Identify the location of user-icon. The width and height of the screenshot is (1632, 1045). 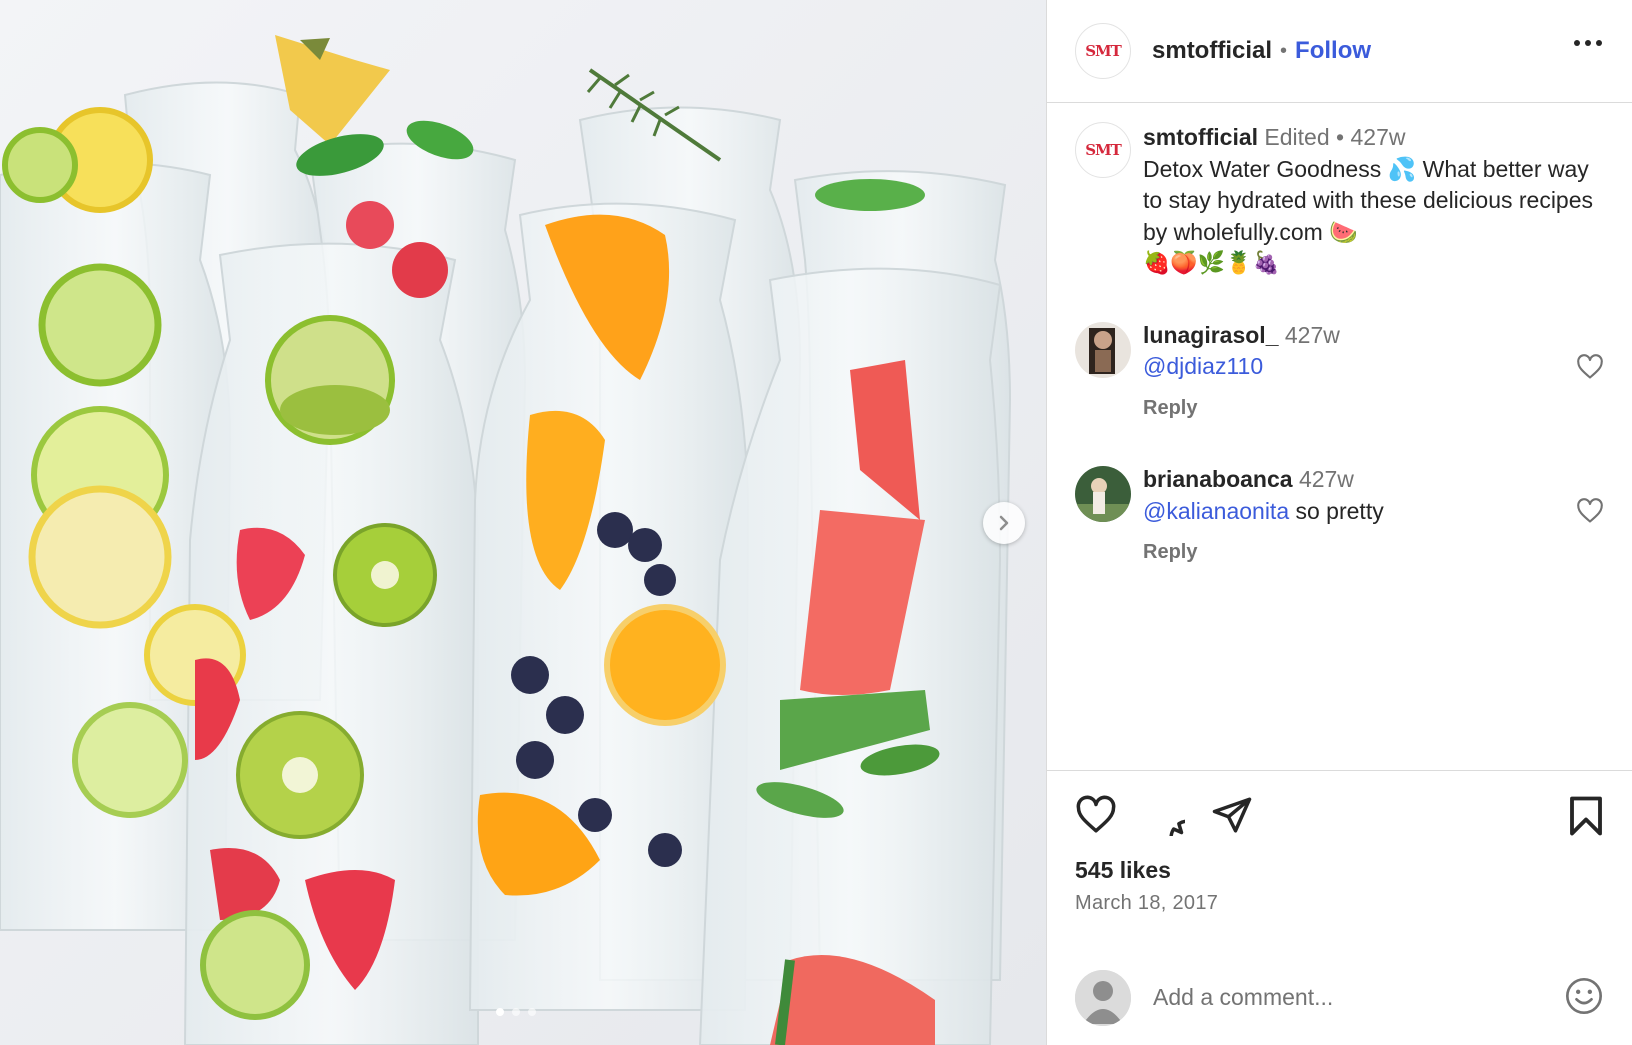
(1103, 997).